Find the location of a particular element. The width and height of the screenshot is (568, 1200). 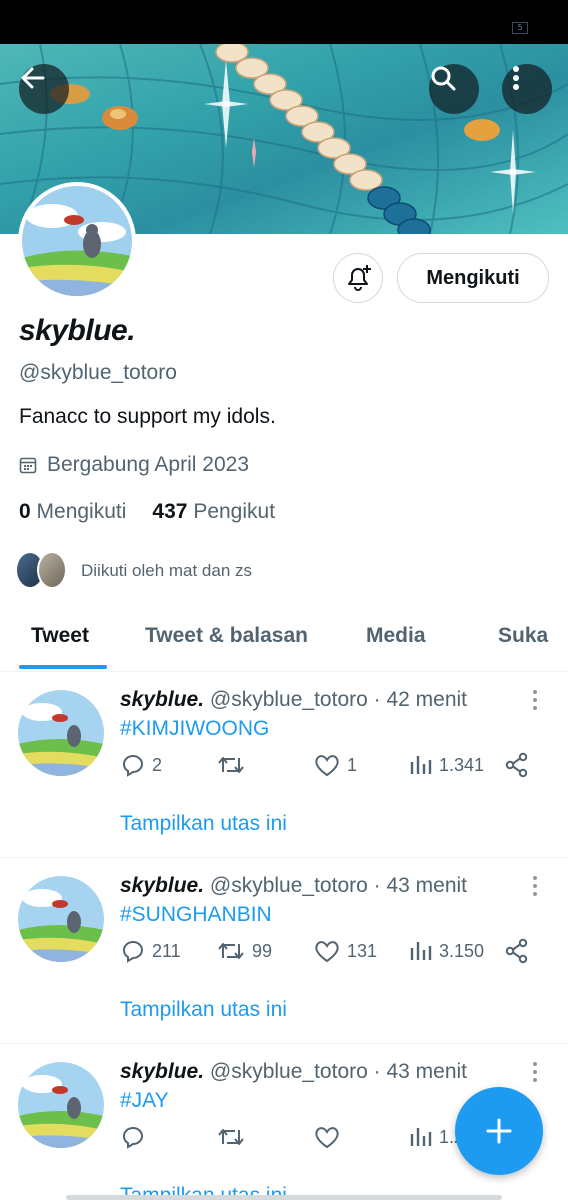

like-button is located at coordinates (330, 1137).